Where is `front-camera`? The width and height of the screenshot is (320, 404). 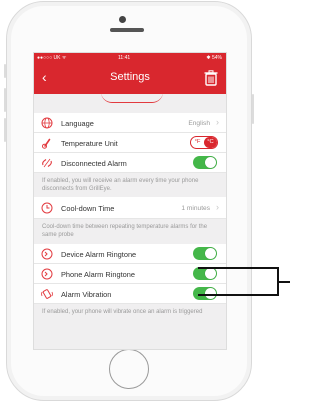 front-camera is located at coordinates (122, 19).